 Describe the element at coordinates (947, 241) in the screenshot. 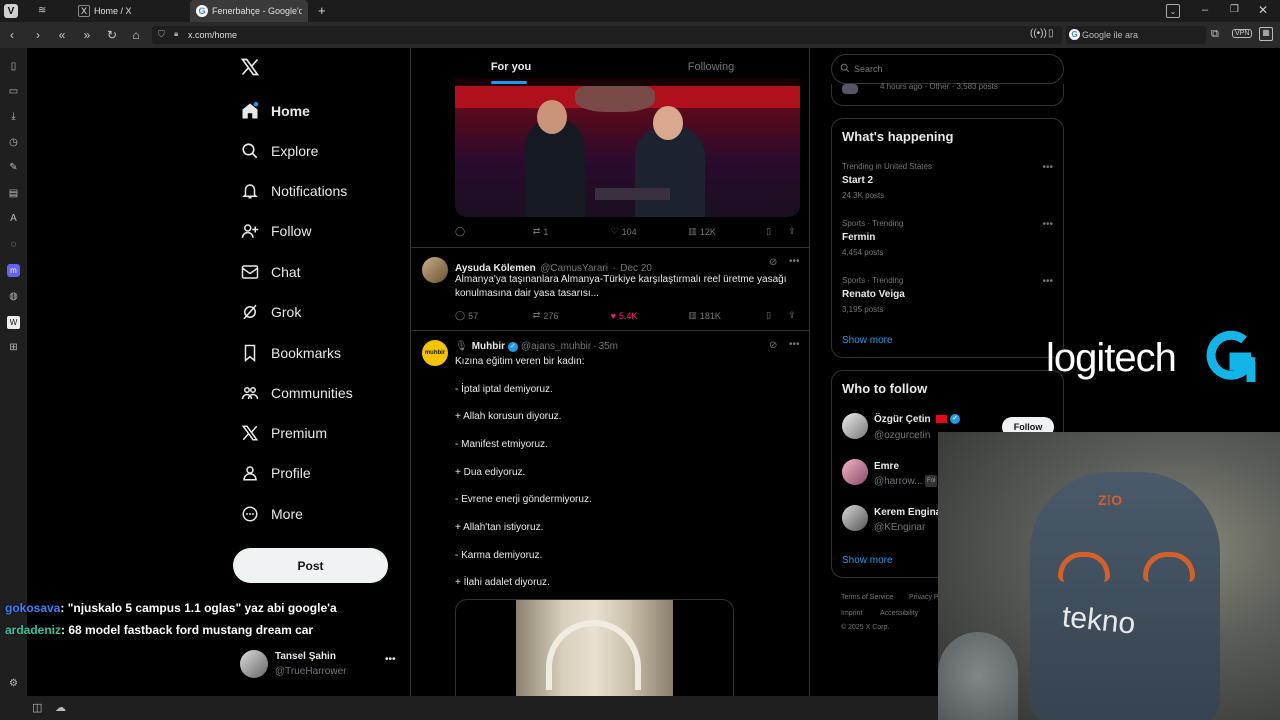

I see `trend-item: Sports · Trending Fermin 4,454 posts •••` at that location.